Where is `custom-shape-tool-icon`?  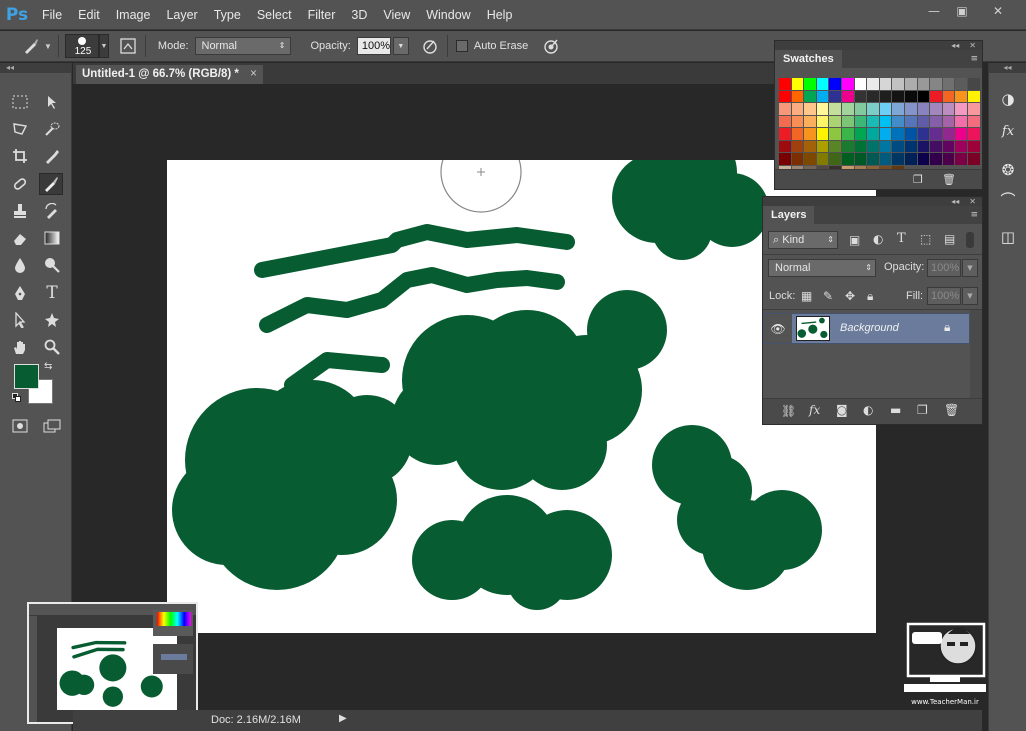
custom-shape-tool-icon is located at coordinates (52, 320).